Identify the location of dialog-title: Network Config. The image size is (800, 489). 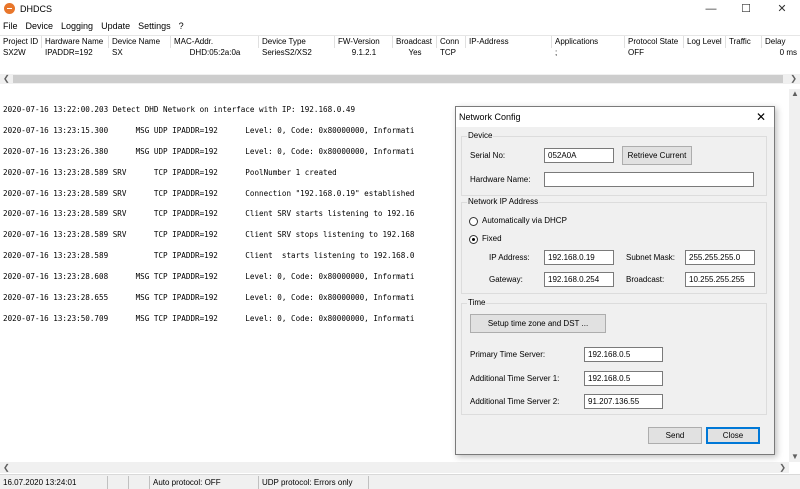
(490, 117).